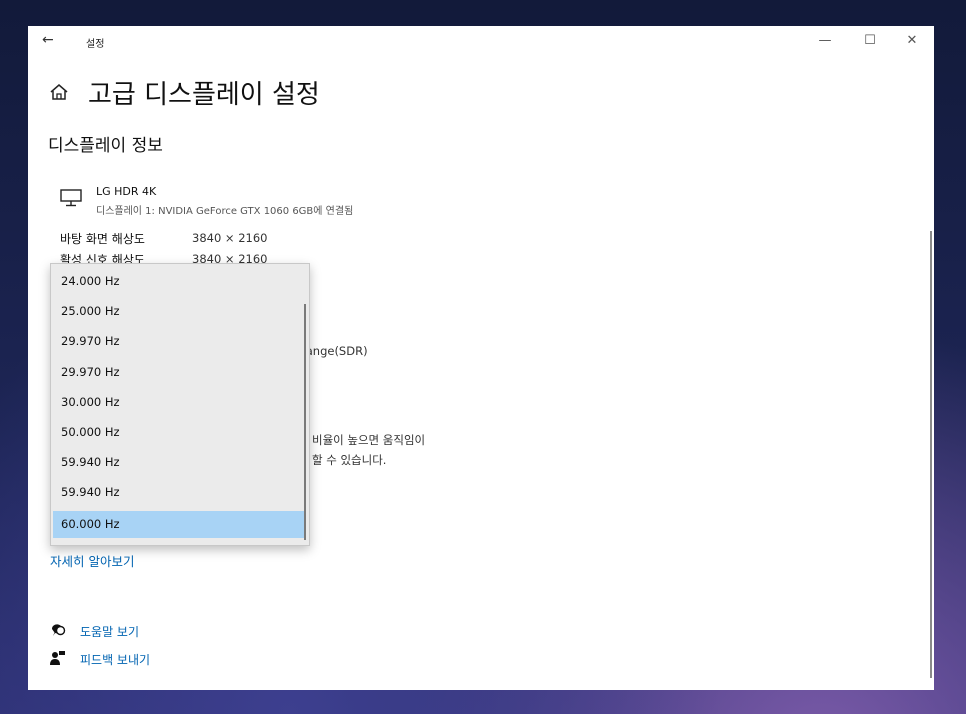  I want to click on refresh-description-line1: 비율이 높으면 움직임이, so click(369, 440).